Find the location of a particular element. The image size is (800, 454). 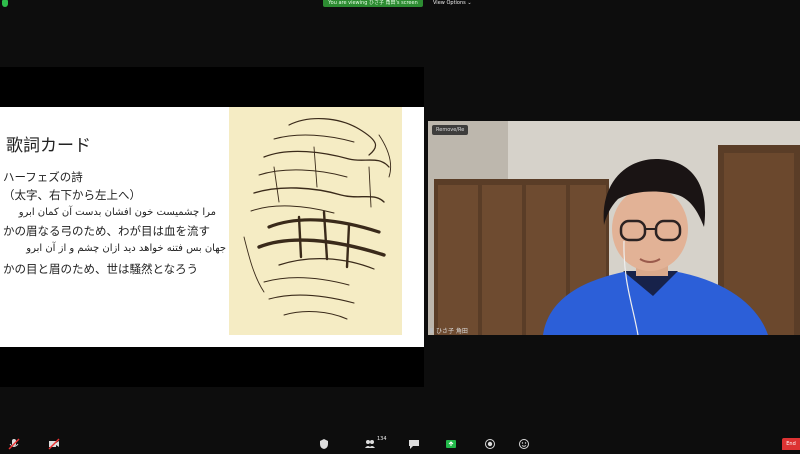

participants-count: 134 is located at coordinates (382, 439).